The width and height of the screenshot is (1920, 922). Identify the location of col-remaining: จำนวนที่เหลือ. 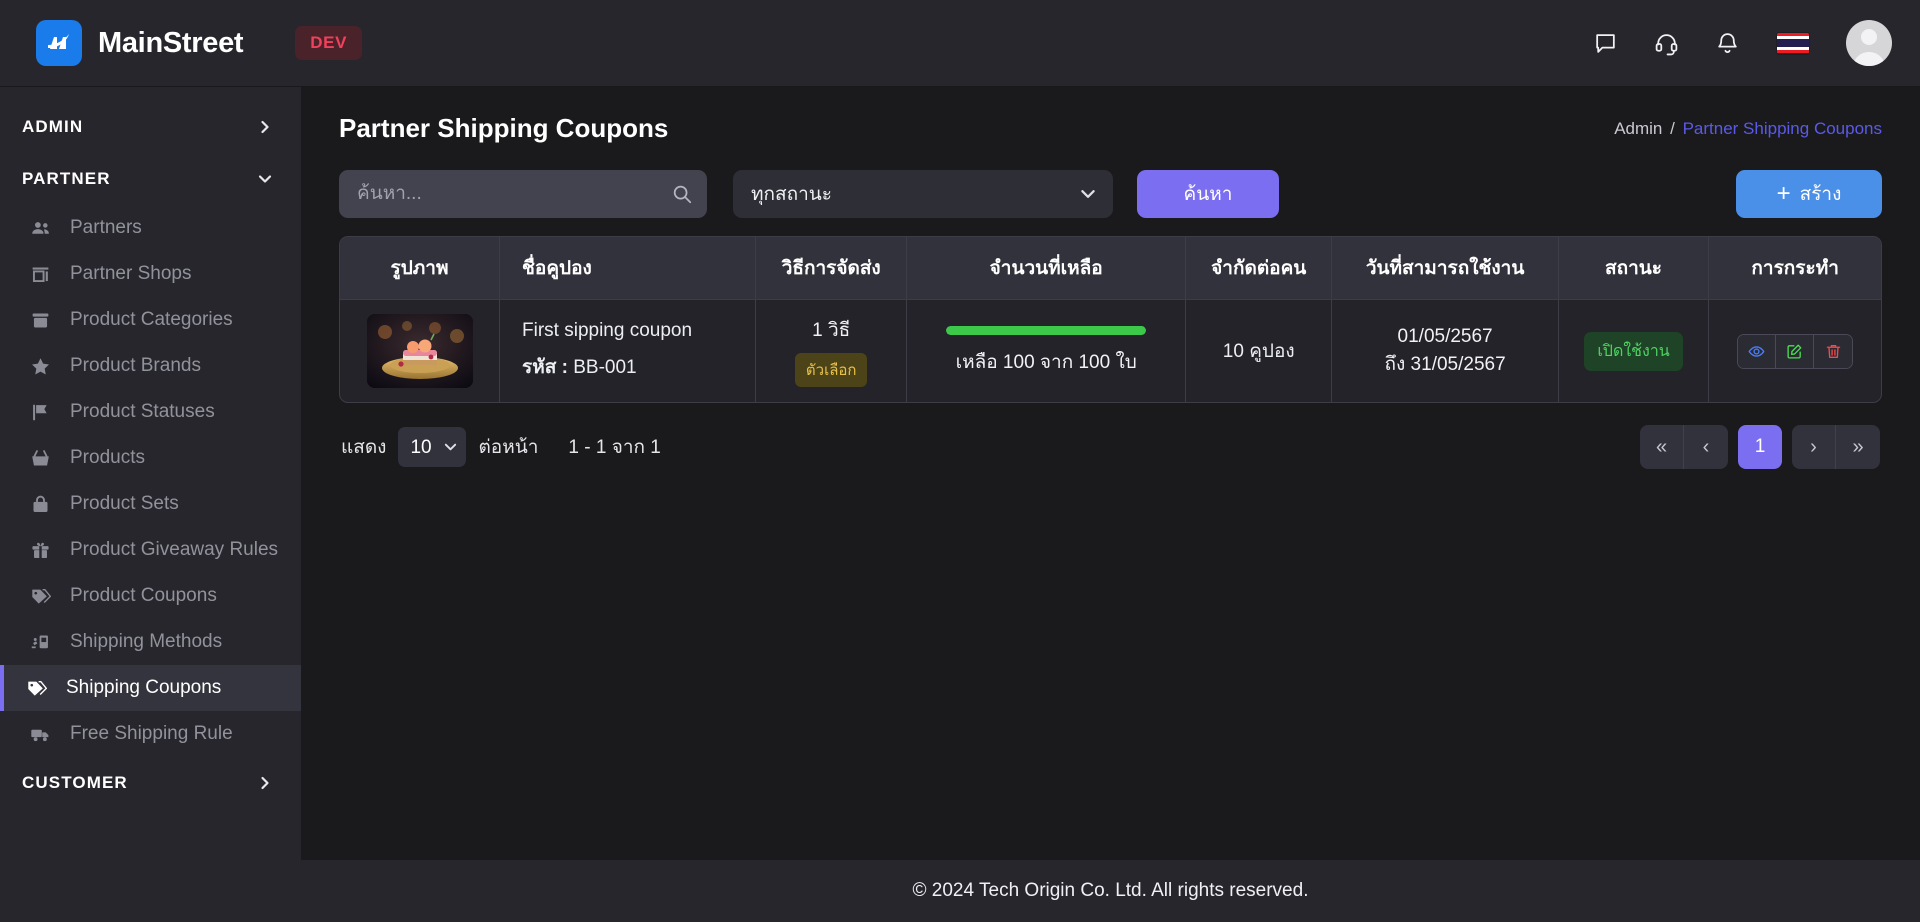
(1046, 268).